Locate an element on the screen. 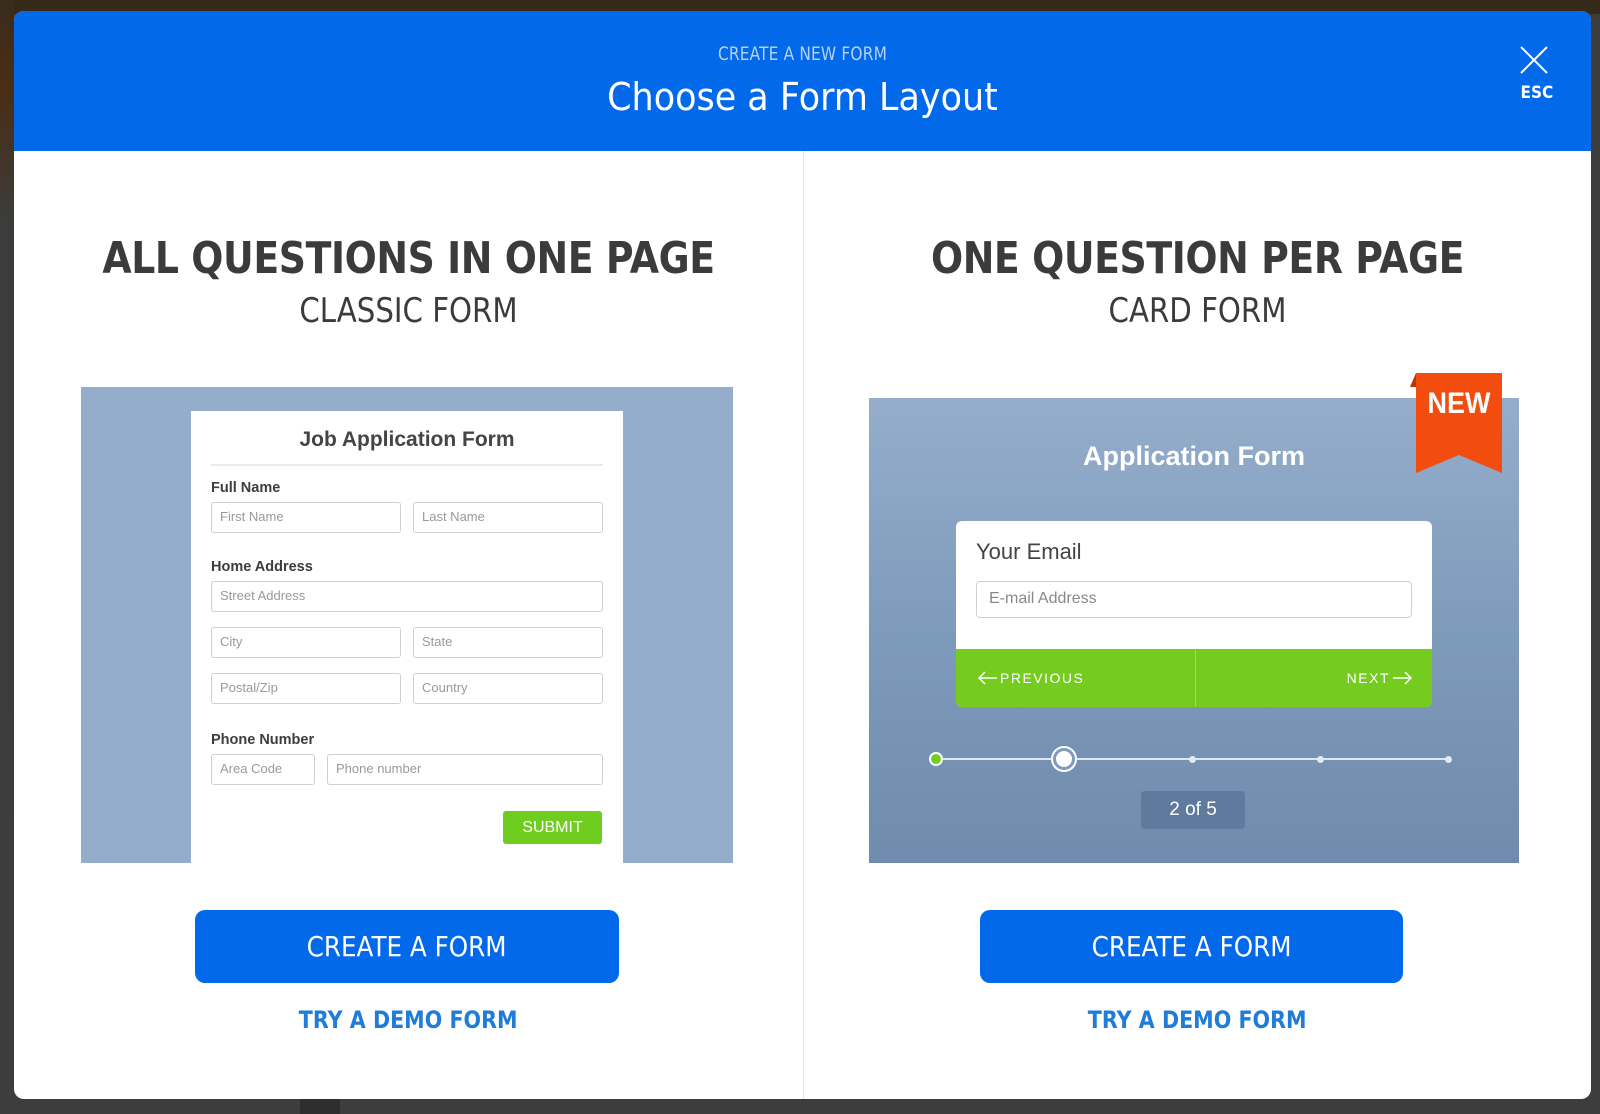 Image resolution: width=1600 pixels, height=1114 pixels. close-esc-label: ESC is located at coordinates (1537, 93).